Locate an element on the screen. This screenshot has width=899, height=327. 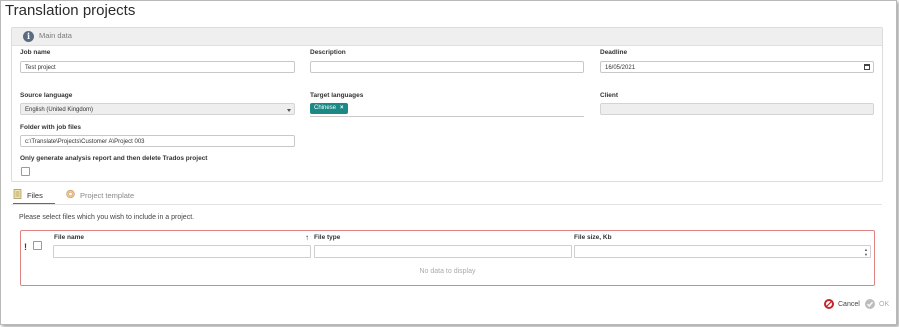
checkmark-icon is located at coordinates (870, 304).